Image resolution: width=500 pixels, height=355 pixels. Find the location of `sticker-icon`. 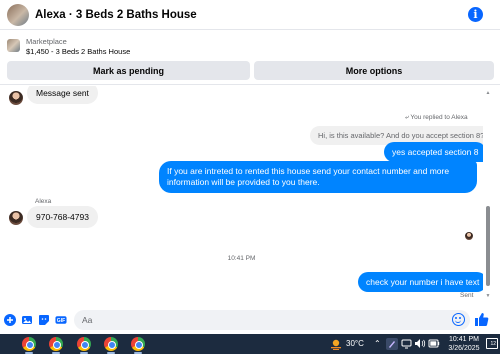

sticker-icon is located at coordinates (44, 320).